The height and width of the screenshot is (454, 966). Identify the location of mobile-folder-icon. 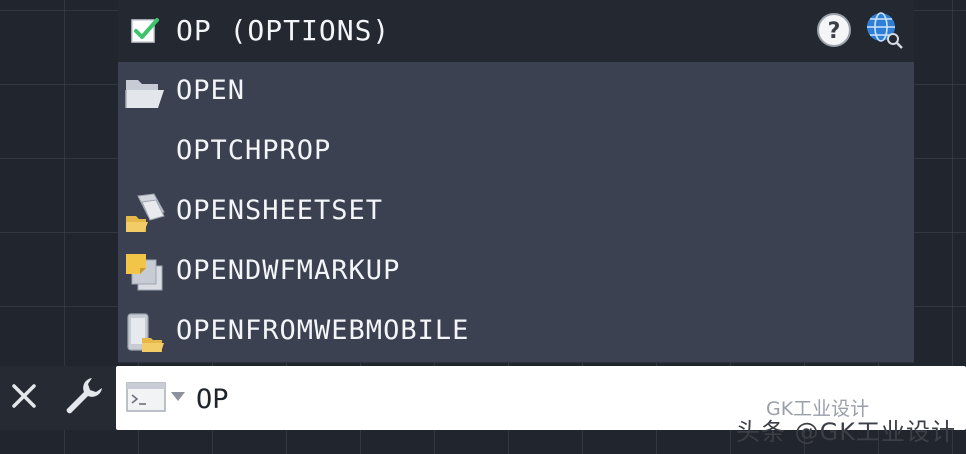
(145, 332).